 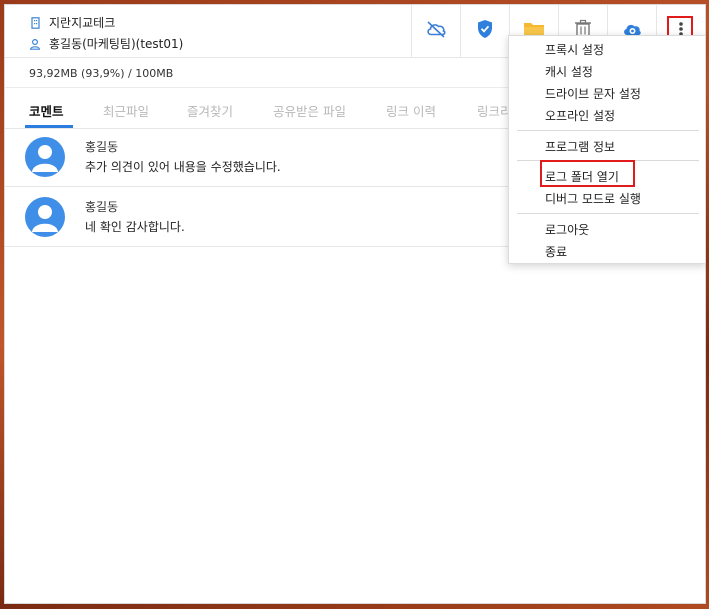 I want to click on menu-item-proxy-settings: 프록시 설정, so click(x=574, y=49).